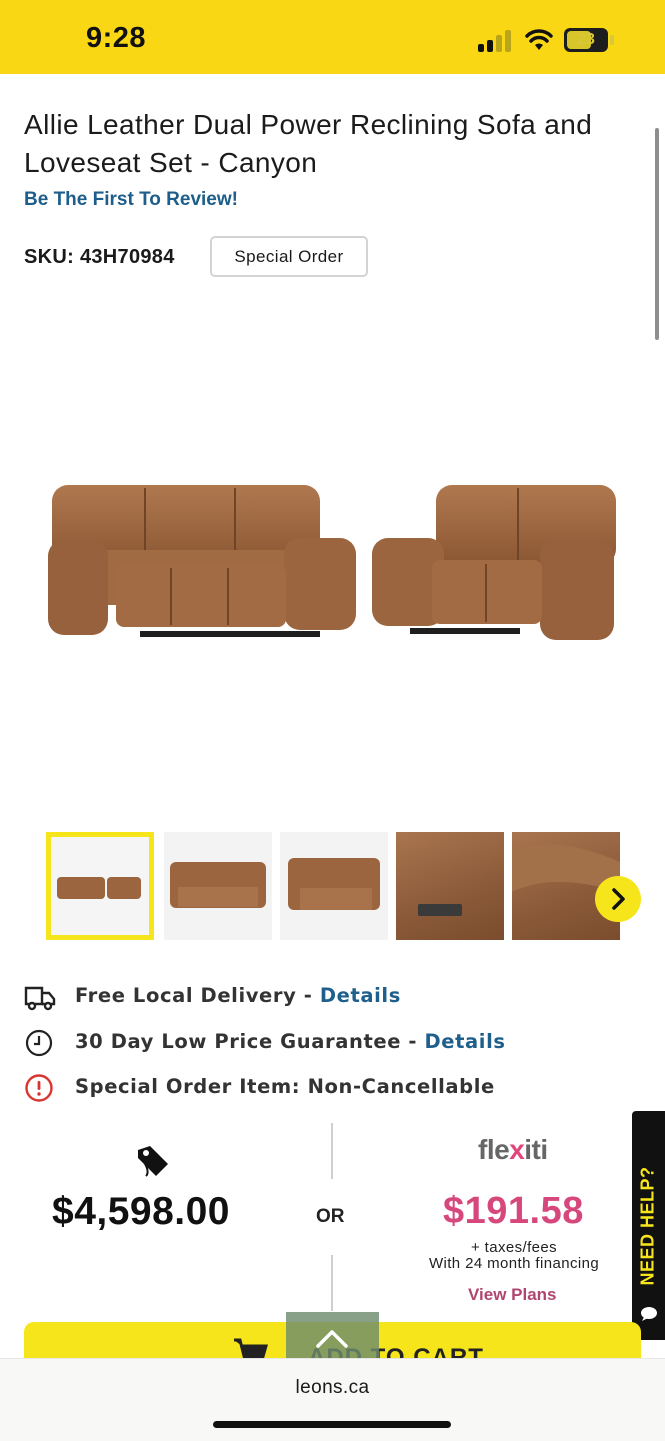 The height and width of the screenshot is (1441, 665). What do you see at coordinates (197, 995) in the screenshot?
I see `feature-delivery-text: Free Local Delivery -` at bounding box center [197, 995].